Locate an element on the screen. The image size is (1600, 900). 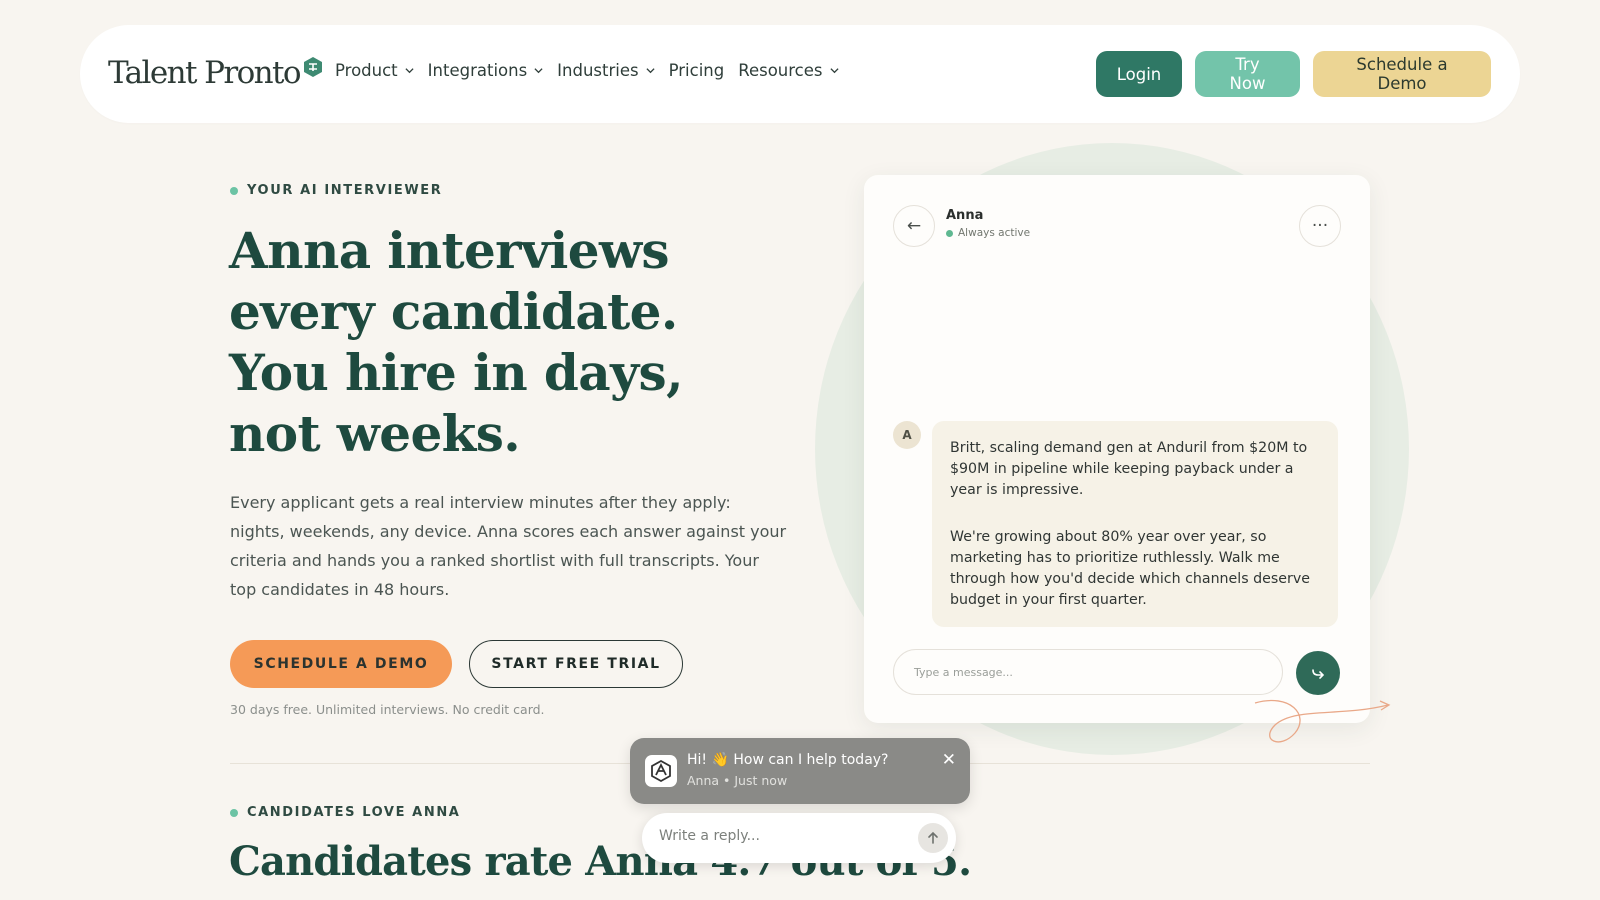
decorative-swirl is located at coordinates (1322, 721).